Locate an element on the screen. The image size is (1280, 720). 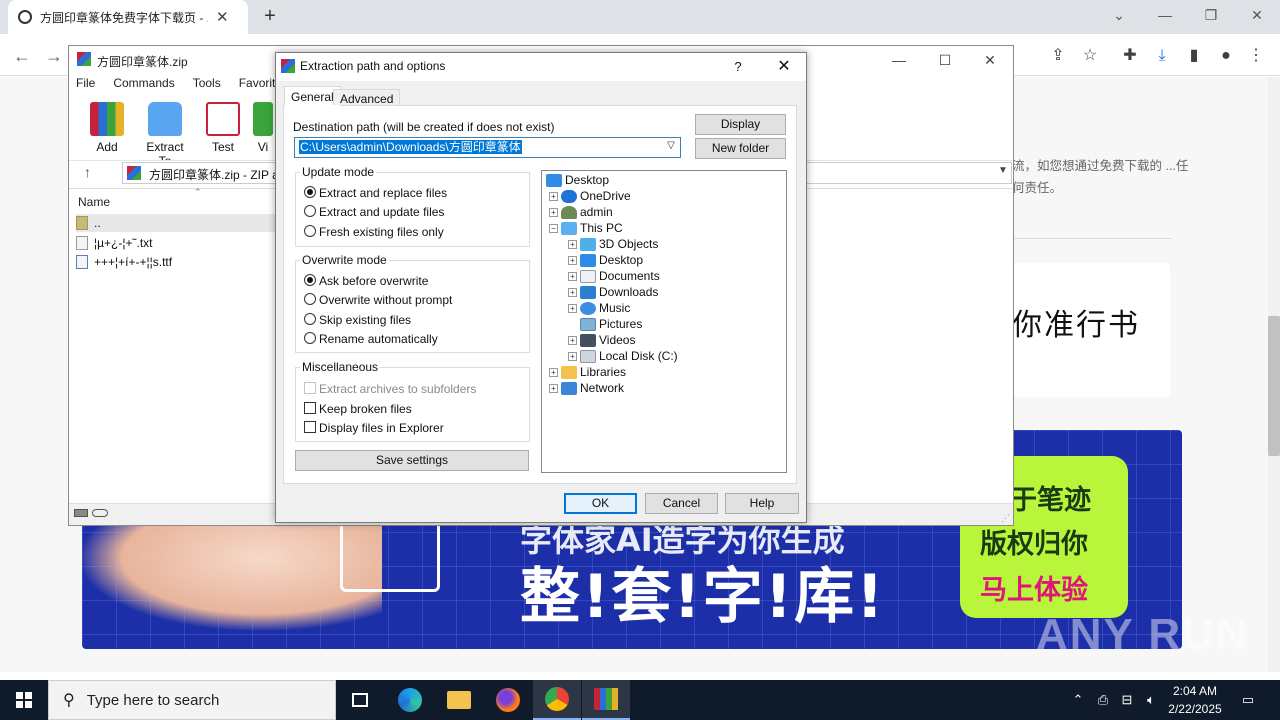
list-item: +++¦+í+-+¦¦s.ttf is located at coordinates (124, 262).